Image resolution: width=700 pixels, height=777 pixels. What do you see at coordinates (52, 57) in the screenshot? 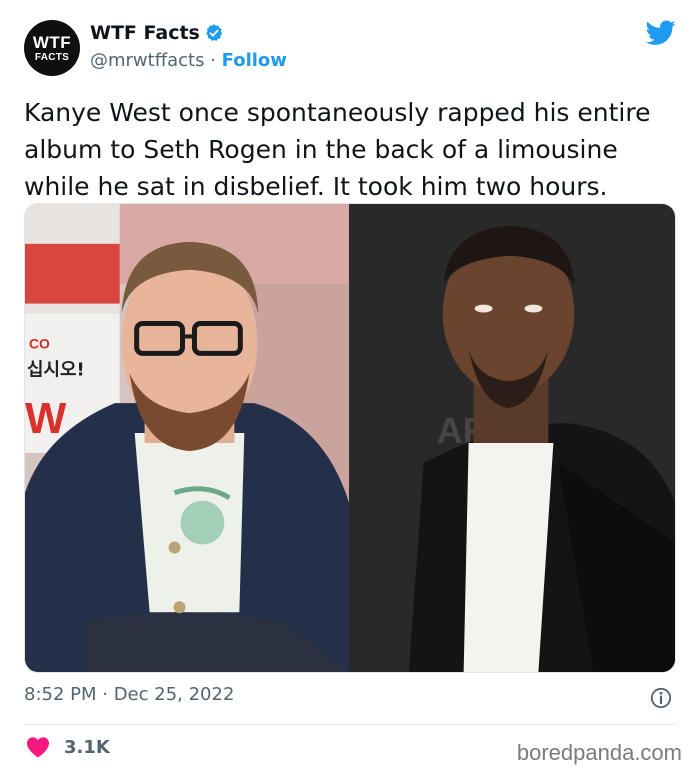
I see `avatar-text-line2: FACTS` at bounding box center [52, 57].